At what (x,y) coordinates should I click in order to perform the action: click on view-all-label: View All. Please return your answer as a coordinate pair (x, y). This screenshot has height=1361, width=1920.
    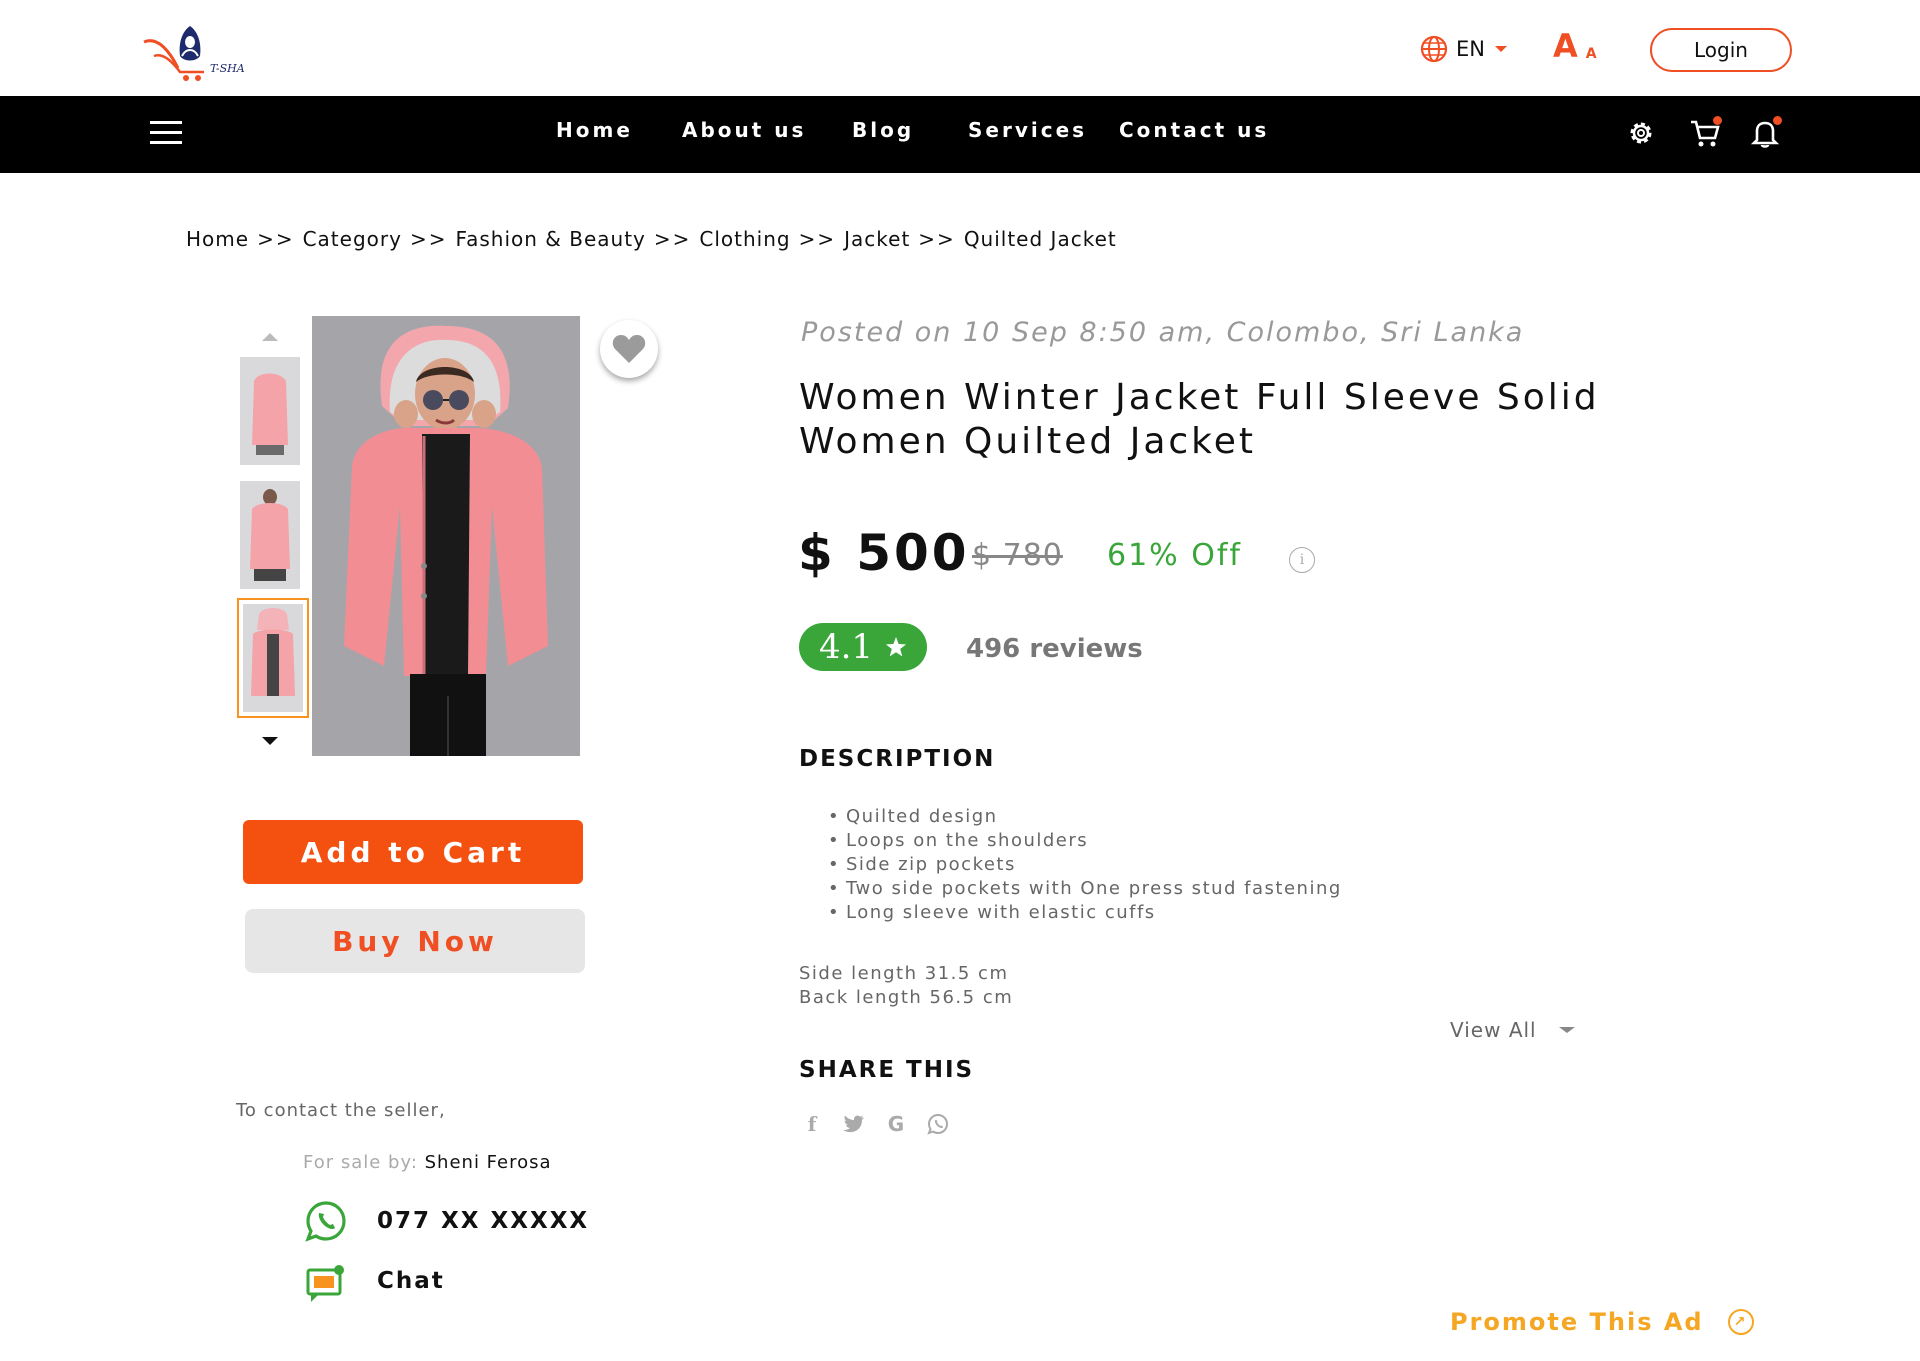
    Looking at the image, I should click on (1493, 1030).